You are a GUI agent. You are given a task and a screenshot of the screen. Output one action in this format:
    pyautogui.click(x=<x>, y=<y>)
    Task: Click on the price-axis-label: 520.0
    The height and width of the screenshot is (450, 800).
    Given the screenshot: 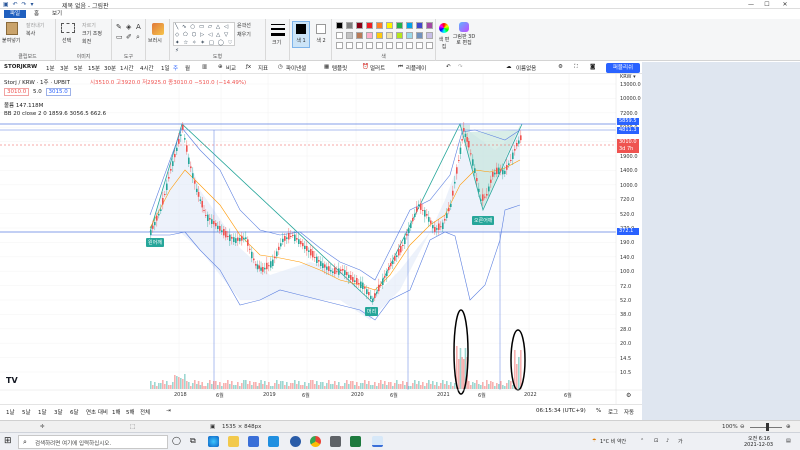 What is the action you would take?
    pyautogui.click(x=627, y=214)
    